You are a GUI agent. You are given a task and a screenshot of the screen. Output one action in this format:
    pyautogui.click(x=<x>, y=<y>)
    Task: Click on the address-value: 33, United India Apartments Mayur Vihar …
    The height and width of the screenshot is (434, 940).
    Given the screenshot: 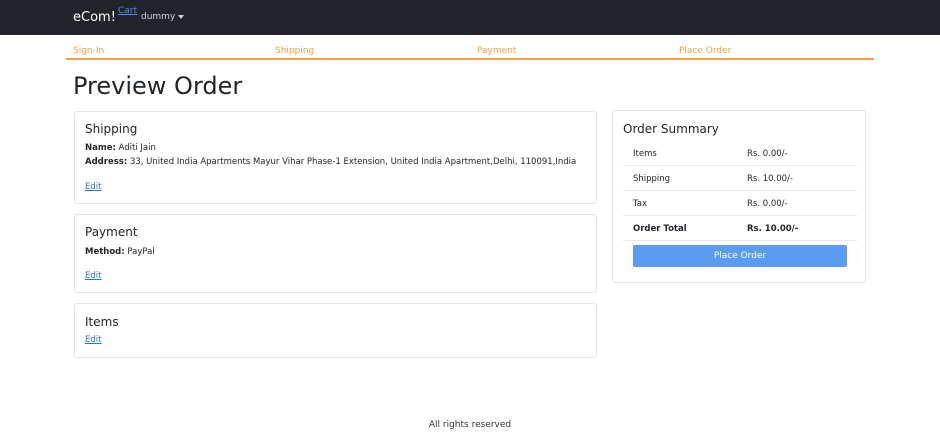 What is the action you would take?
    pyautogui.click(x=353, y=162)
    